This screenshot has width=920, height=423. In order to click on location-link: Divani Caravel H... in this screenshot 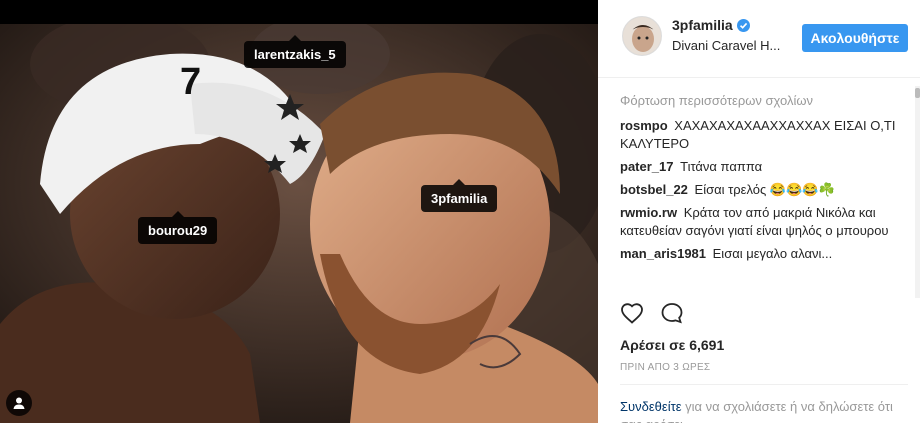, I will do `click(726, 45)`.